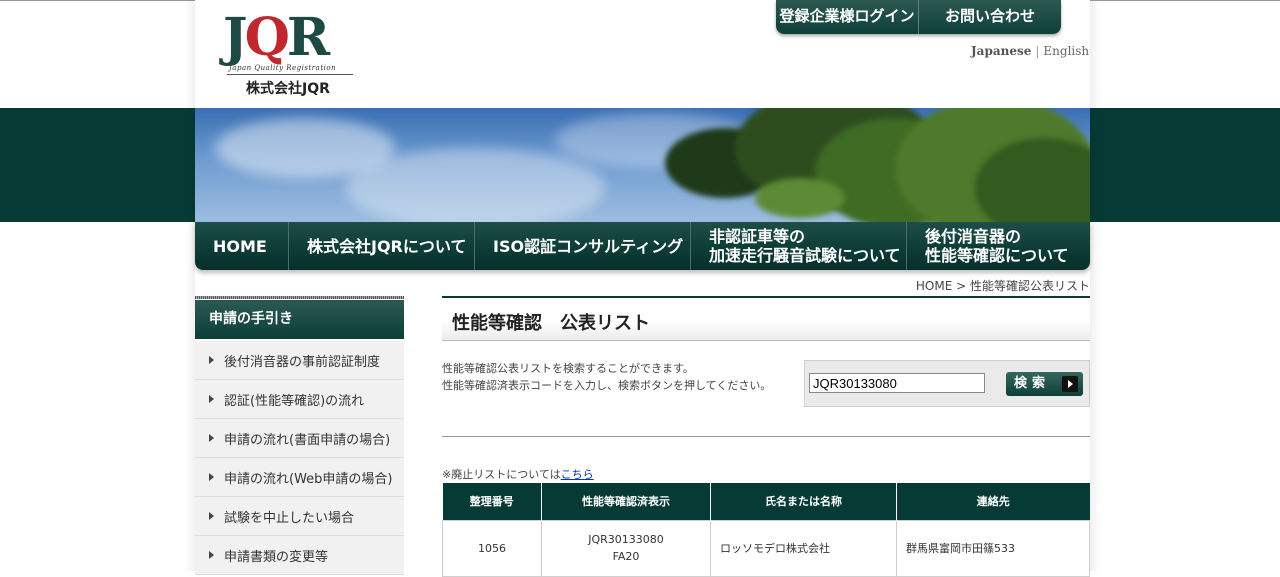 The image size is (1280, 577). I want to click on nav-iso-consulting: ISO認証コンサルティング, so click(583, 246).